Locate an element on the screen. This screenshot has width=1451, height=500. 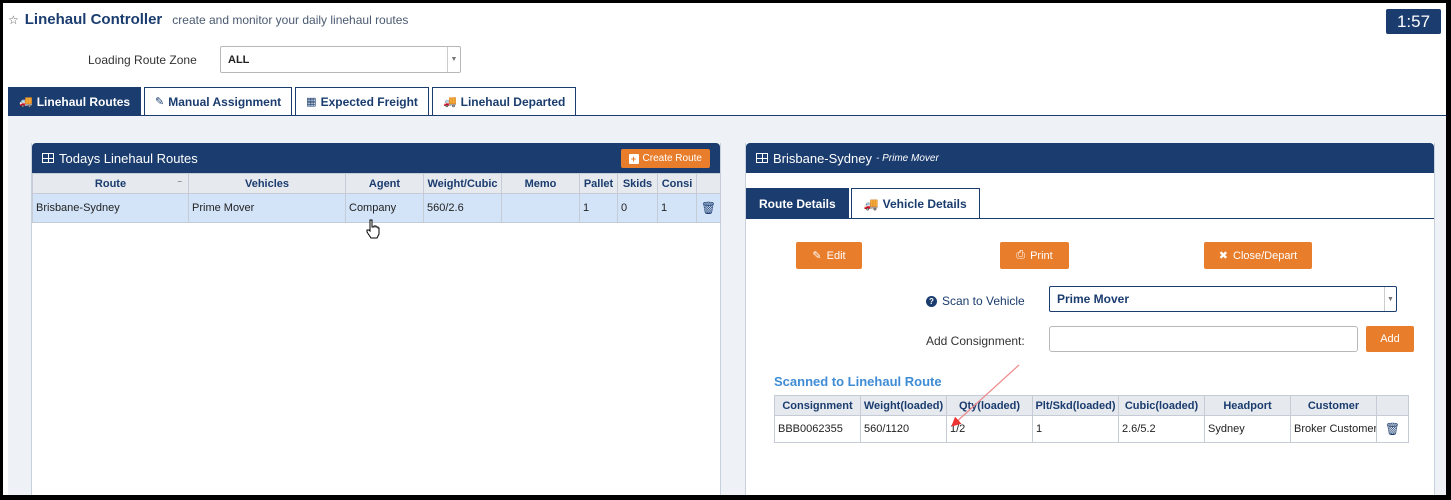
zone-select: ALL ▼ is located at coordinates (340, 59).